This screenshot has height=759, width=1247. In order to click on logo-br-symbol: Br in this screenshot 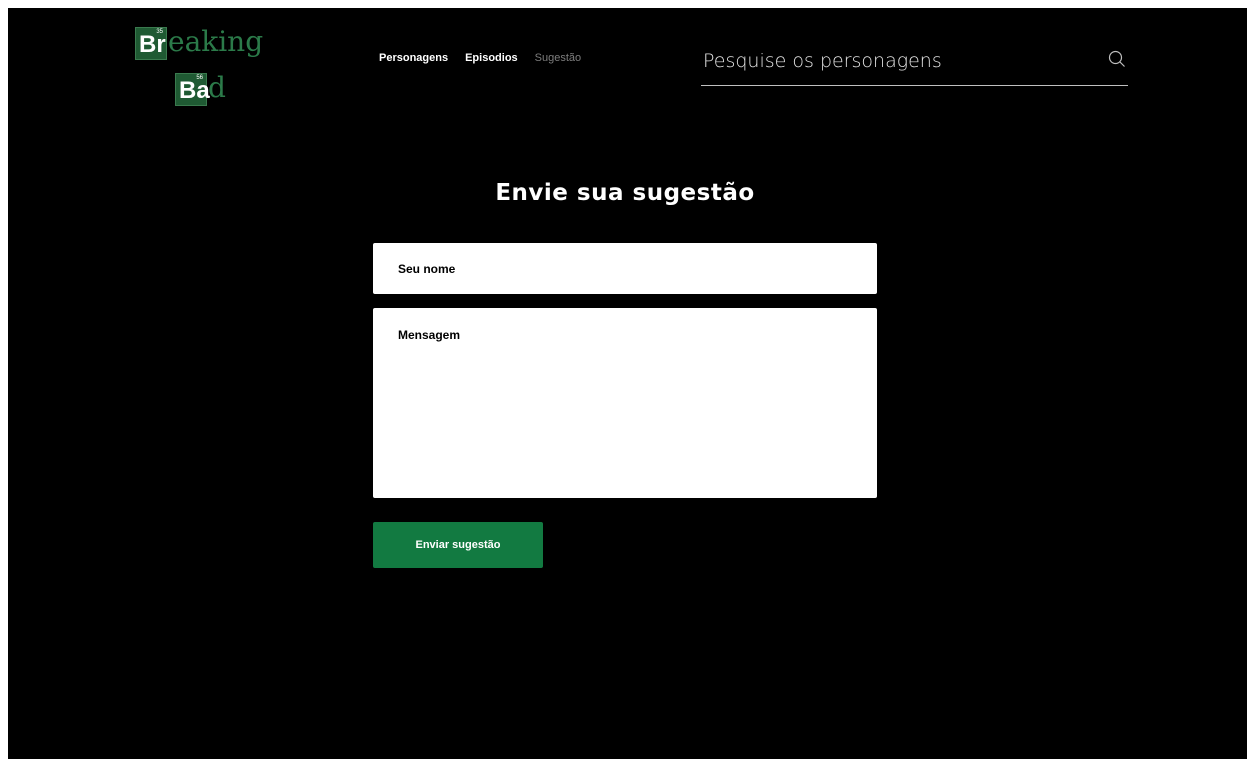, I will do `click(152, 44)`.